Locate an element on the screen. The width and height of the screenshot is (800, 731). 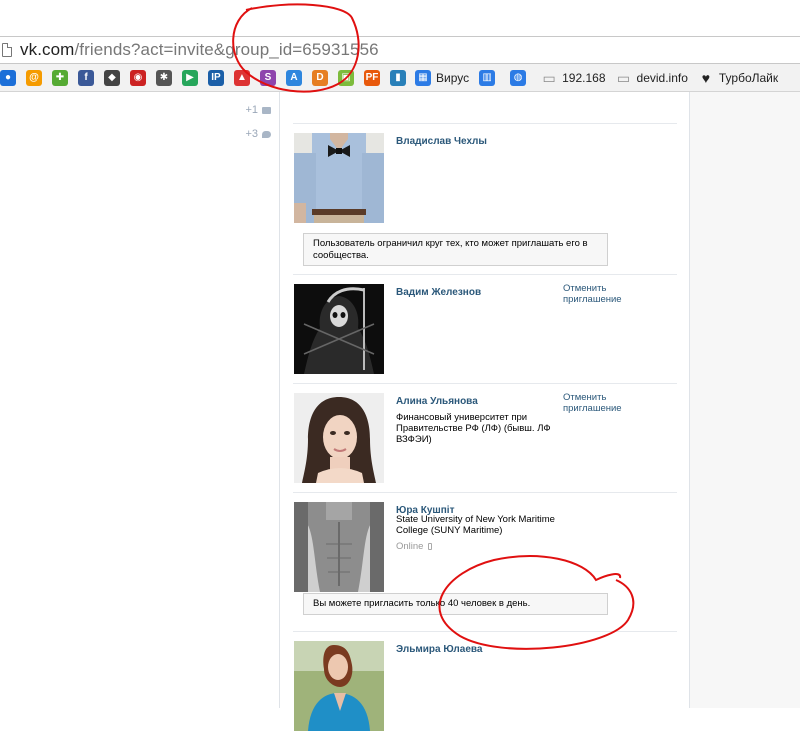
bookmark-item: ▭ devid.info is located at coordinates (652, 78).